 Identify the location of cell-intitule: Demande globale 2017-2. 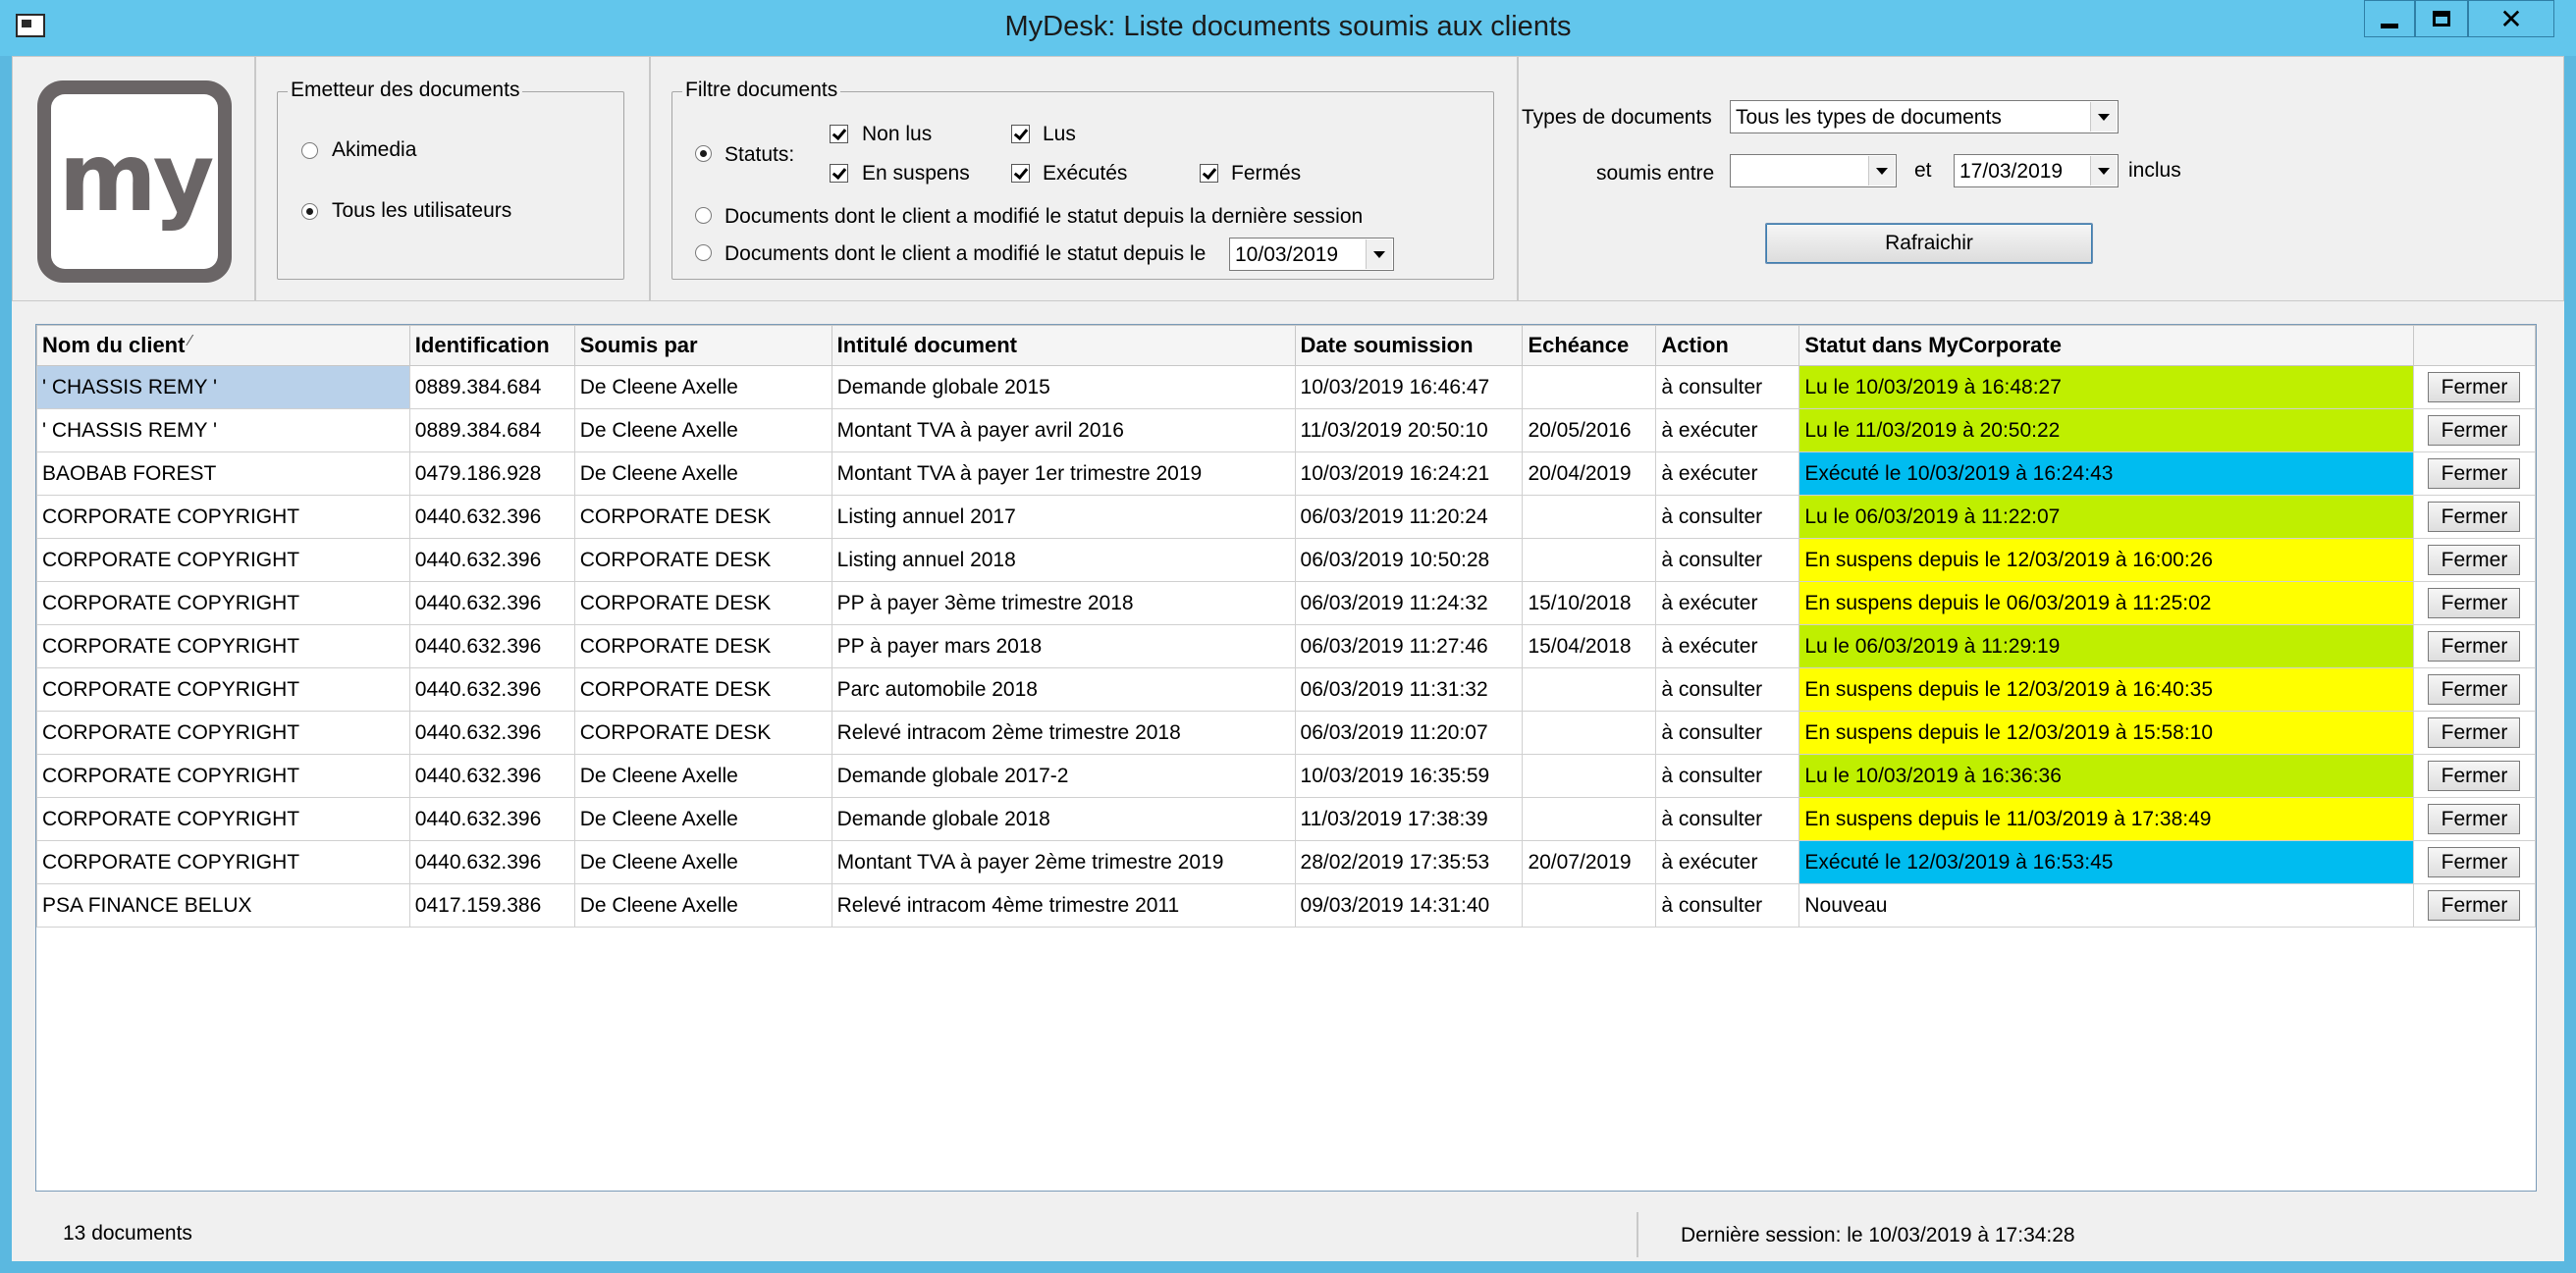
(1063, 776).